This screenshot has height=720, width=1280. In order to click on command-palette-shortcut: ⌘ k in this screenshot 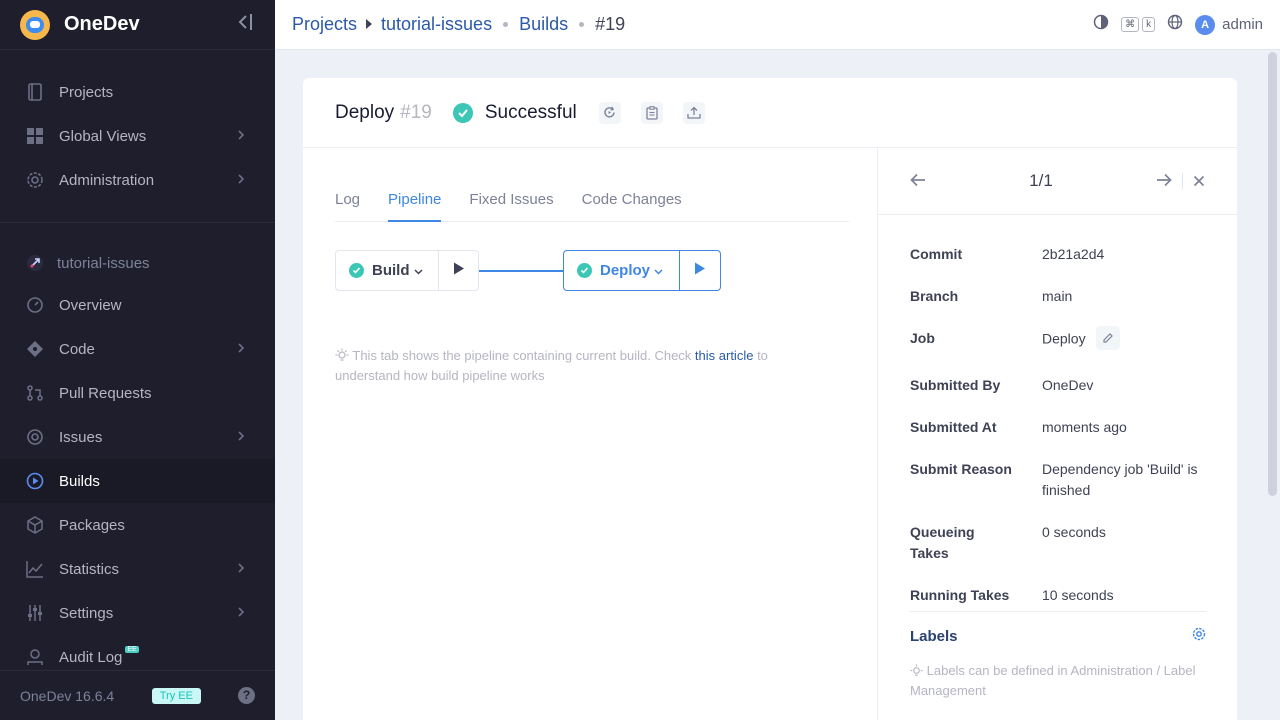, I will do `click(1138, 24)`.